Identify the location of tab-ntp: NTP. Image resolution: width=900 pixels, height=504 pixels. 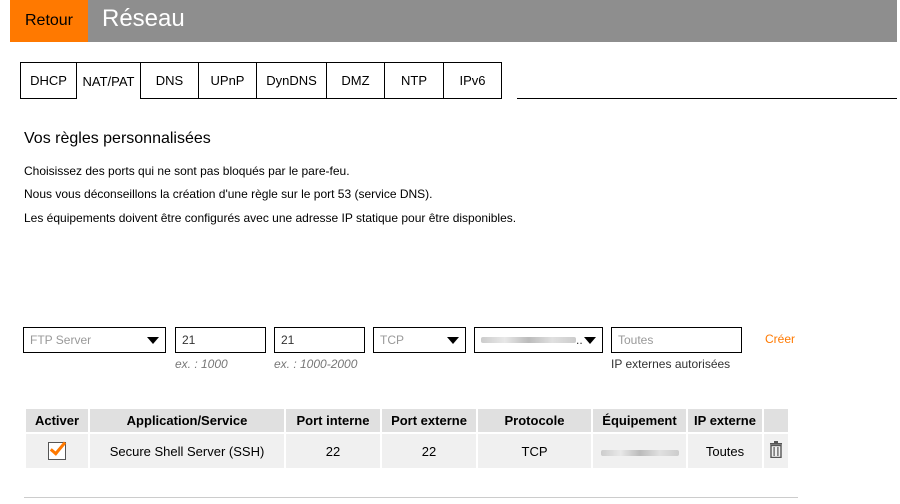
(414, 80).